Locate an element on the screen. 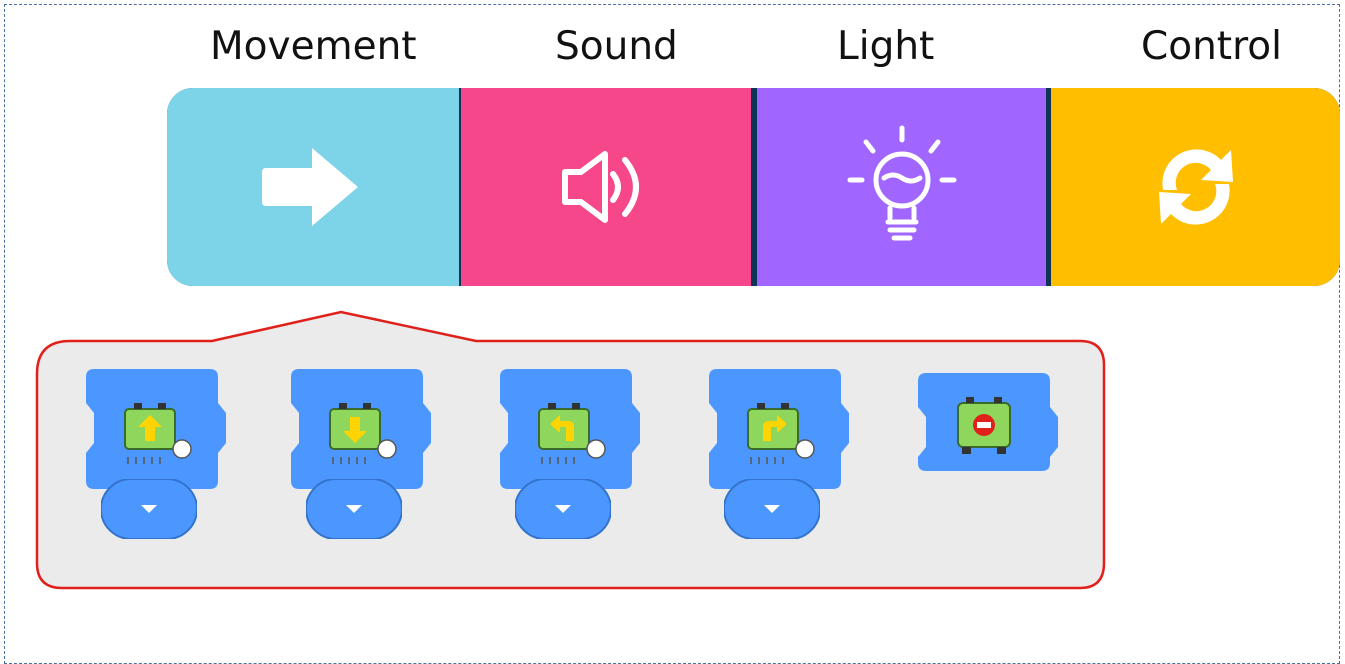  move-forward-block is located at coordinates (166, 459).